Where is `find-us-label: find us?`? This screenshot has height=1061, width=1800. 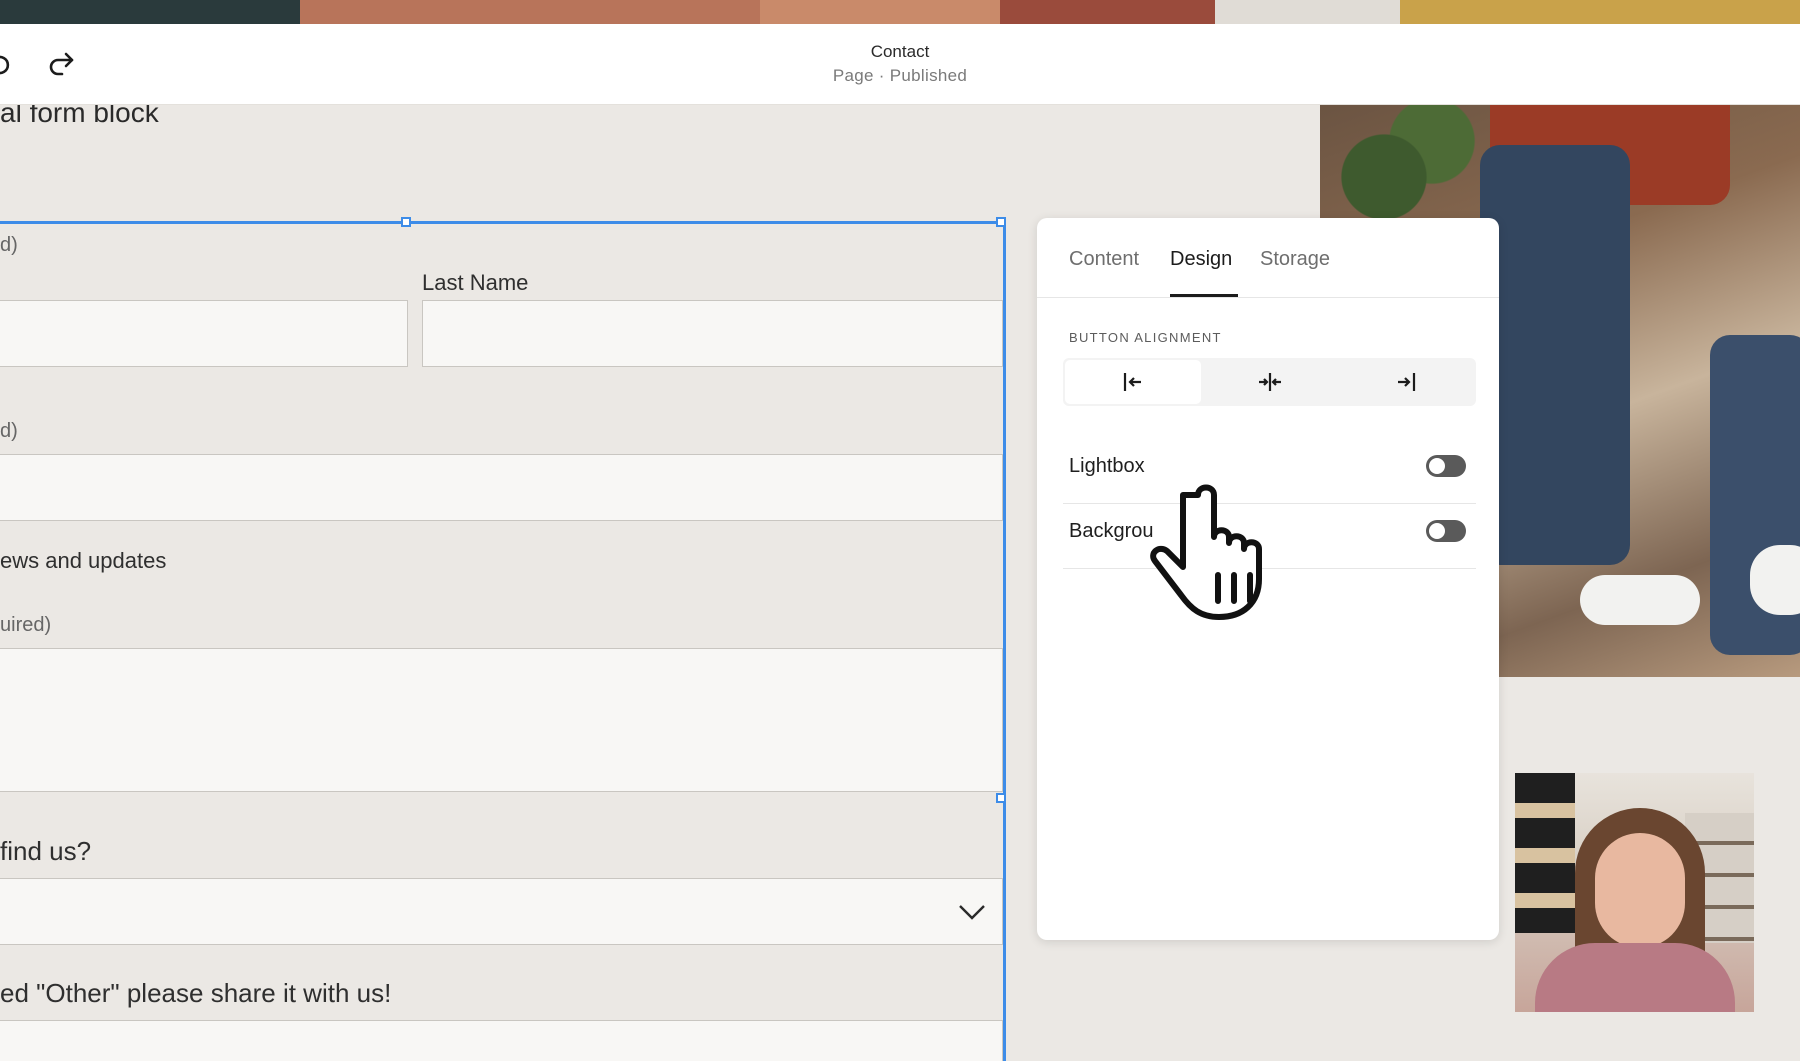 find-us-label: find us? is located at coordinates (46, 851).